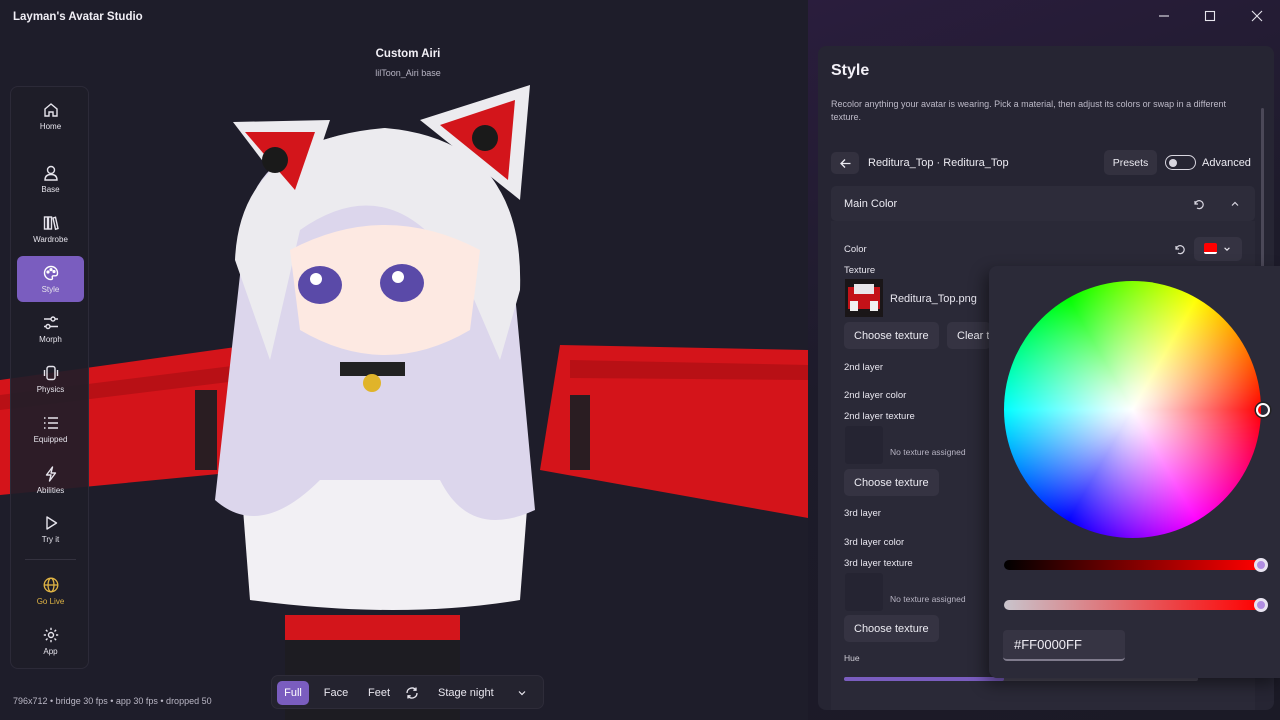  I want to click on color-label: Color, so click(855, 249).